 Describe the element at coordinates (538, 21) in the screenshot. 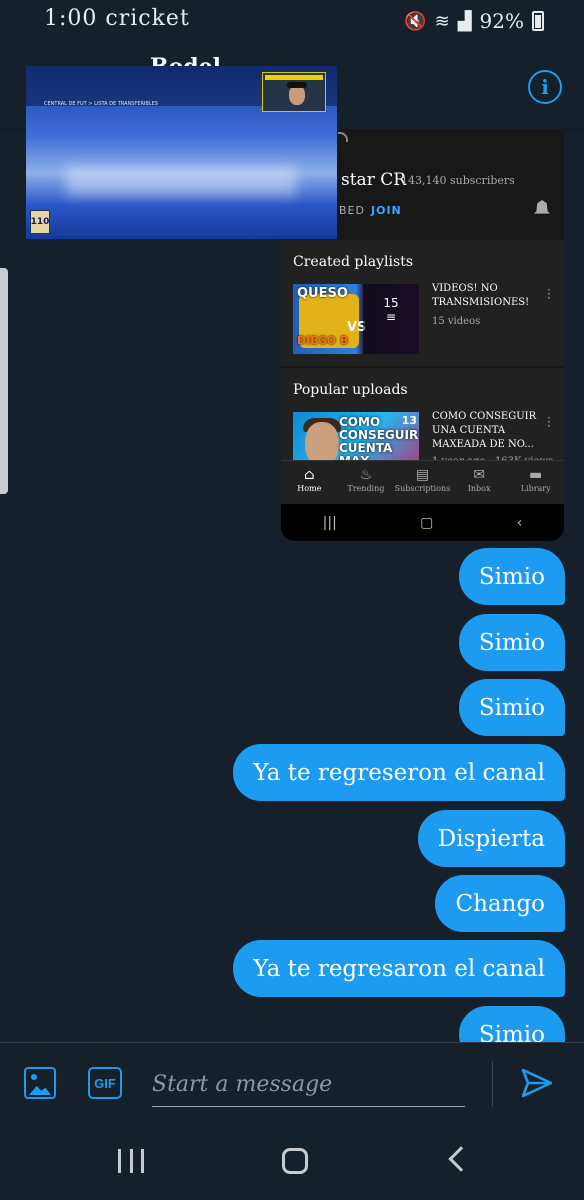

I see `battery-icon` at that location.